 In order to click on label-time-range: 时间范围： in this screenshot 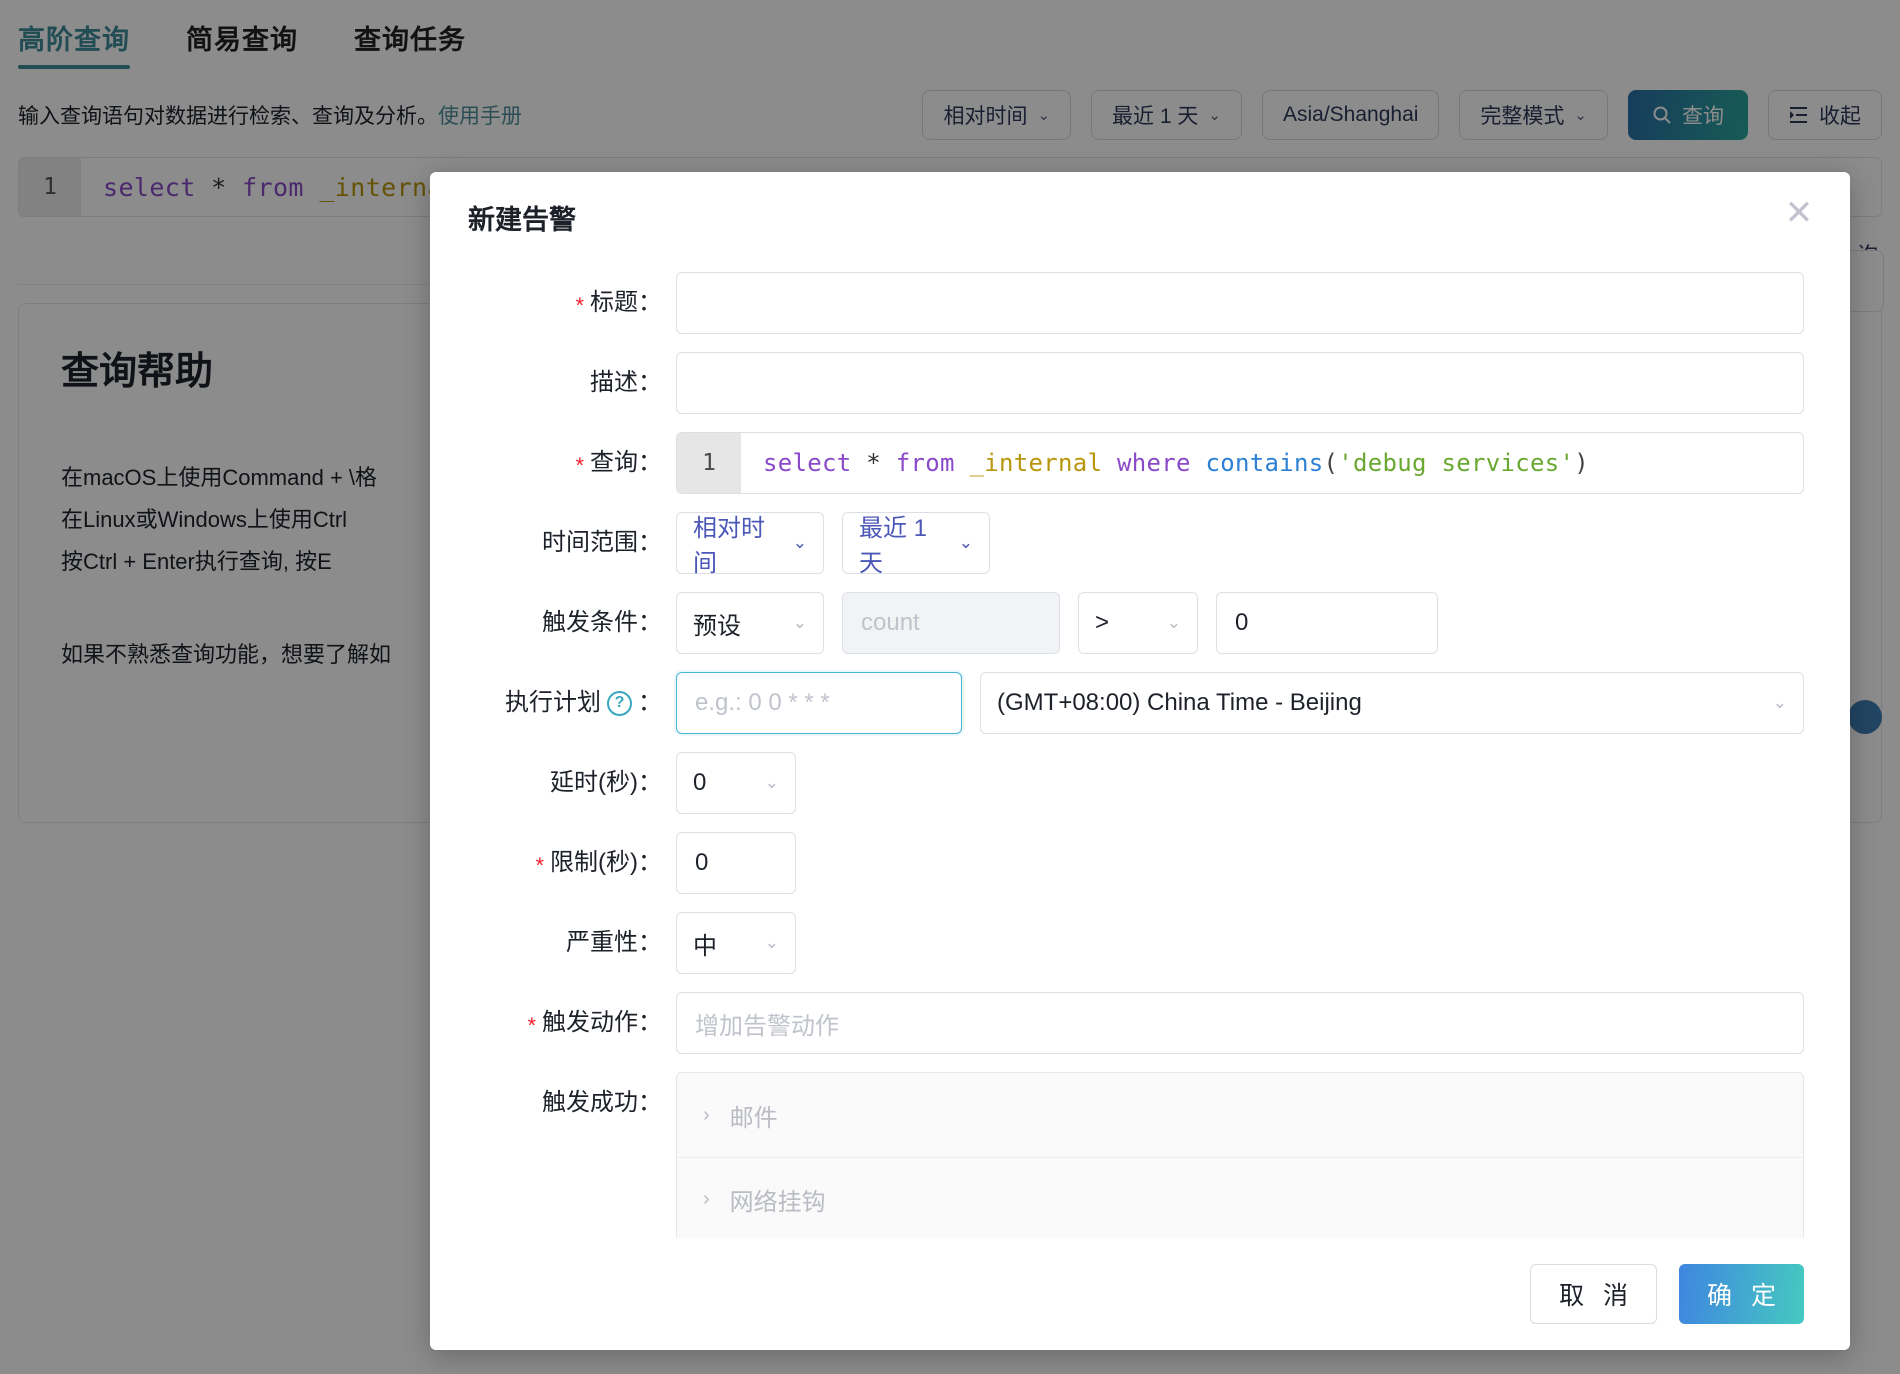, I will do `click(576, 543)`.